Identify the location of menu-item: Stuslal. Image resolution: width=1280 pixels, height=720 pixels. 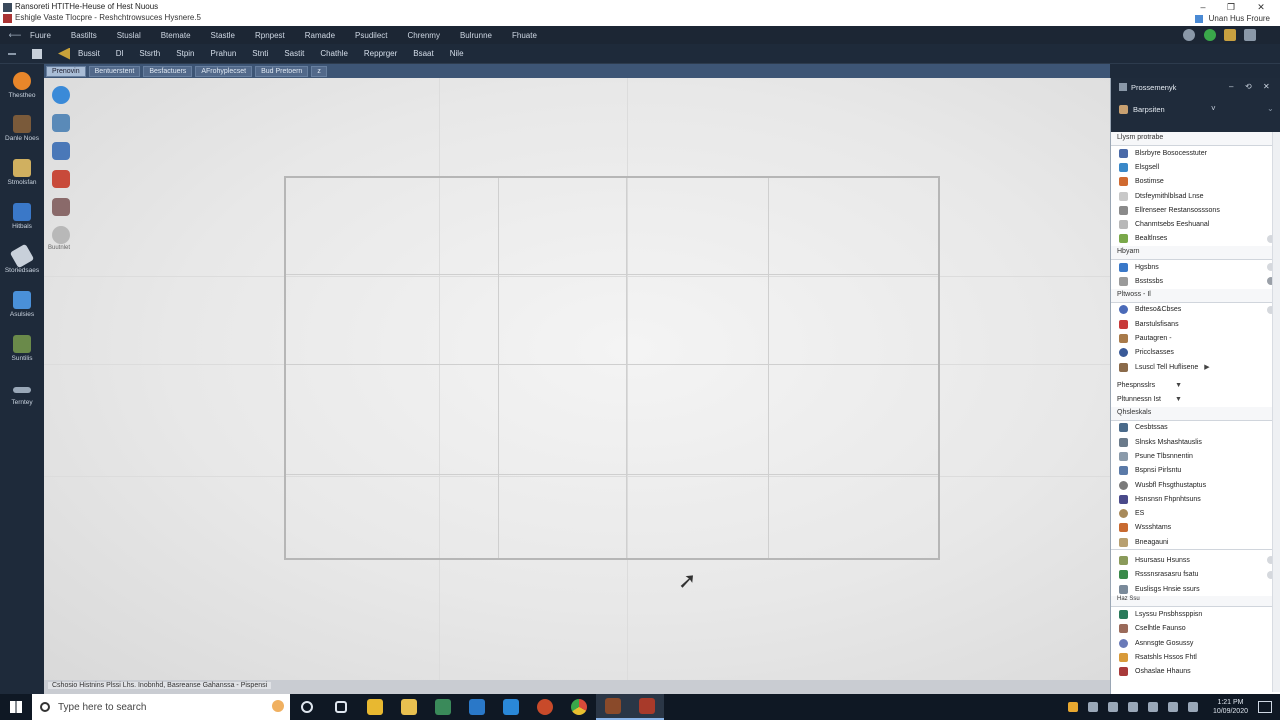
(129, 35).